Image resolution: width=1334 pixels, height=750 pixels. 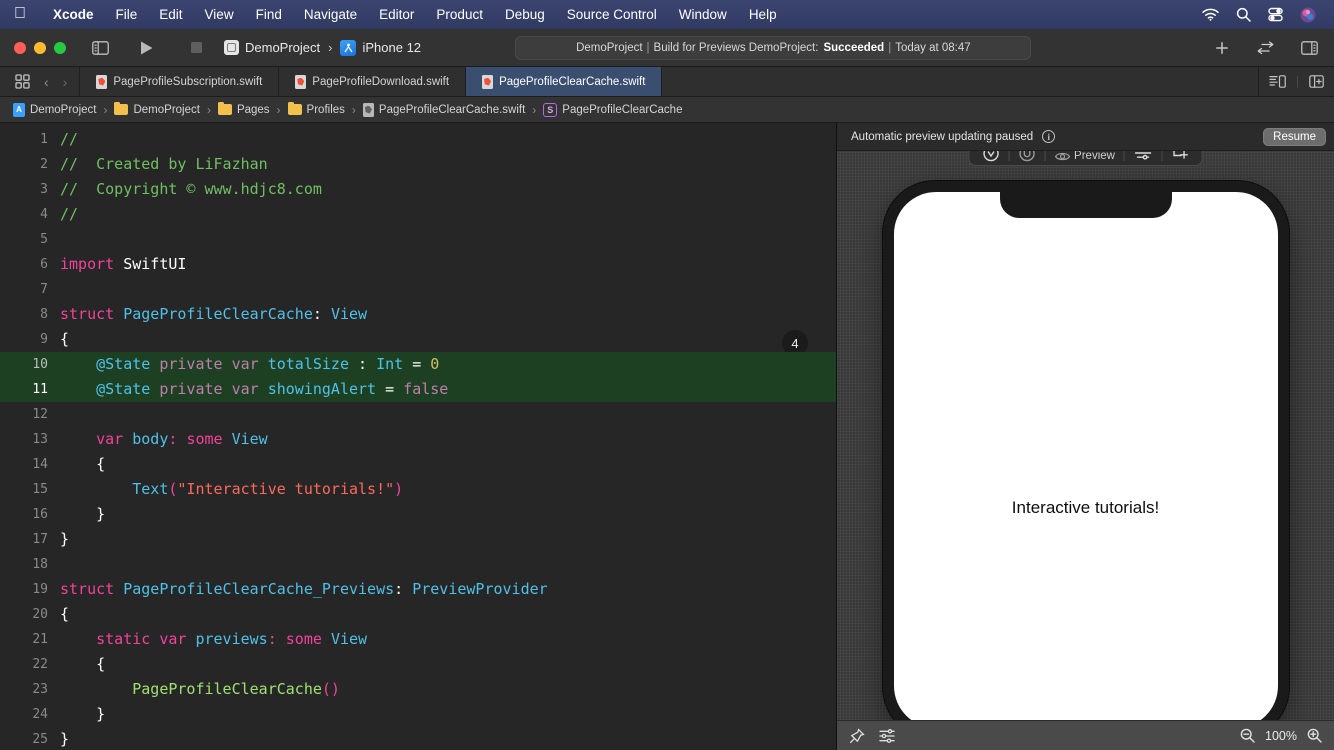 I want to click on scheme-selector: DemoProject › iPhone 12, so click(x=322, y=48).